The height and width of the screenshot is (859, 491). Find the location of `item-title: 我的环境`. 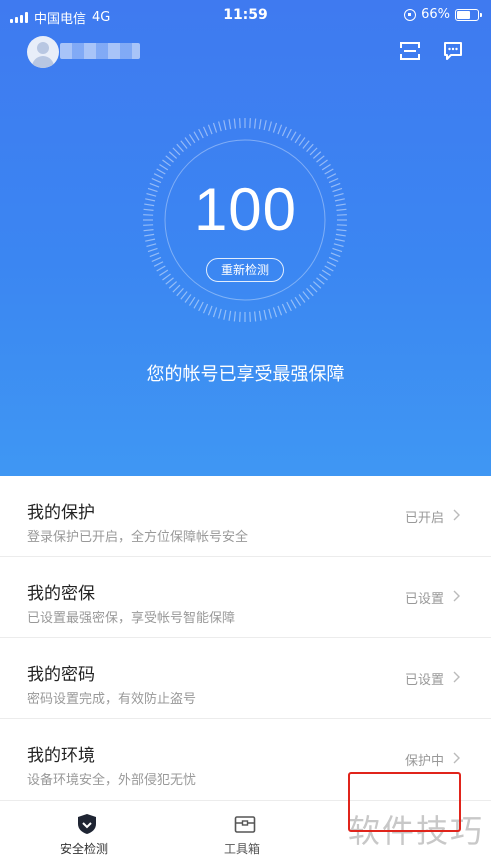

item-title: 我的环境 is located at coordinates (61, 756).